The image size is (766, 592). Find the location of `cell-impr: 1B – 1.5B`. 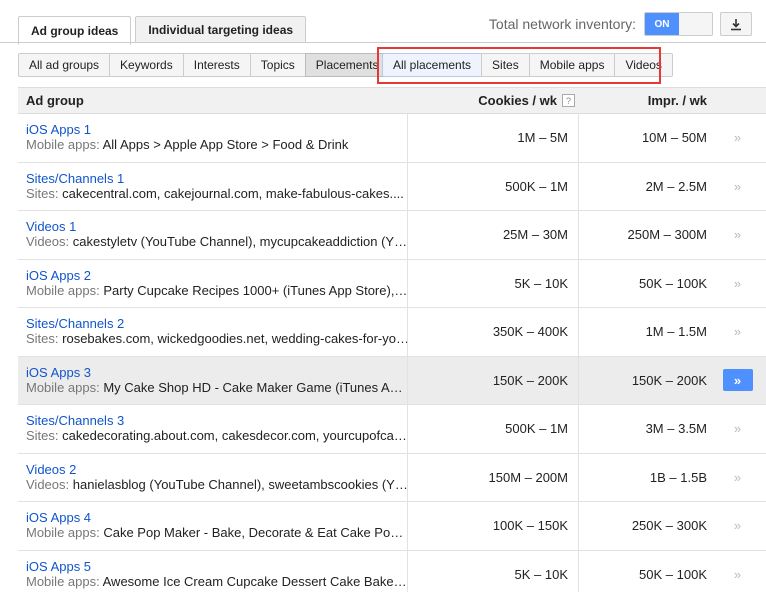

cell-impr: 1B – 1.5B is located at coordinates (678, 477).